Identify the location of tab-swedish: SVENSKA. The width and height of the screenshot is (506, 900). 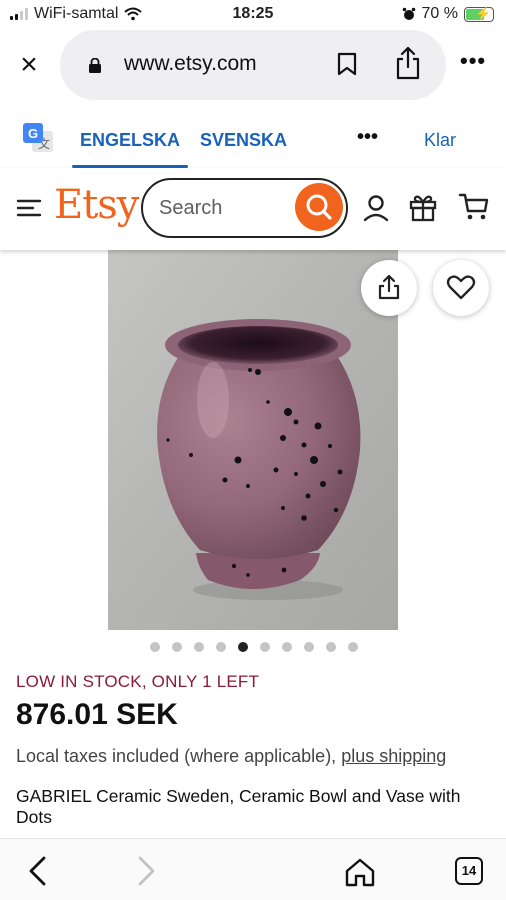
(243, 140).